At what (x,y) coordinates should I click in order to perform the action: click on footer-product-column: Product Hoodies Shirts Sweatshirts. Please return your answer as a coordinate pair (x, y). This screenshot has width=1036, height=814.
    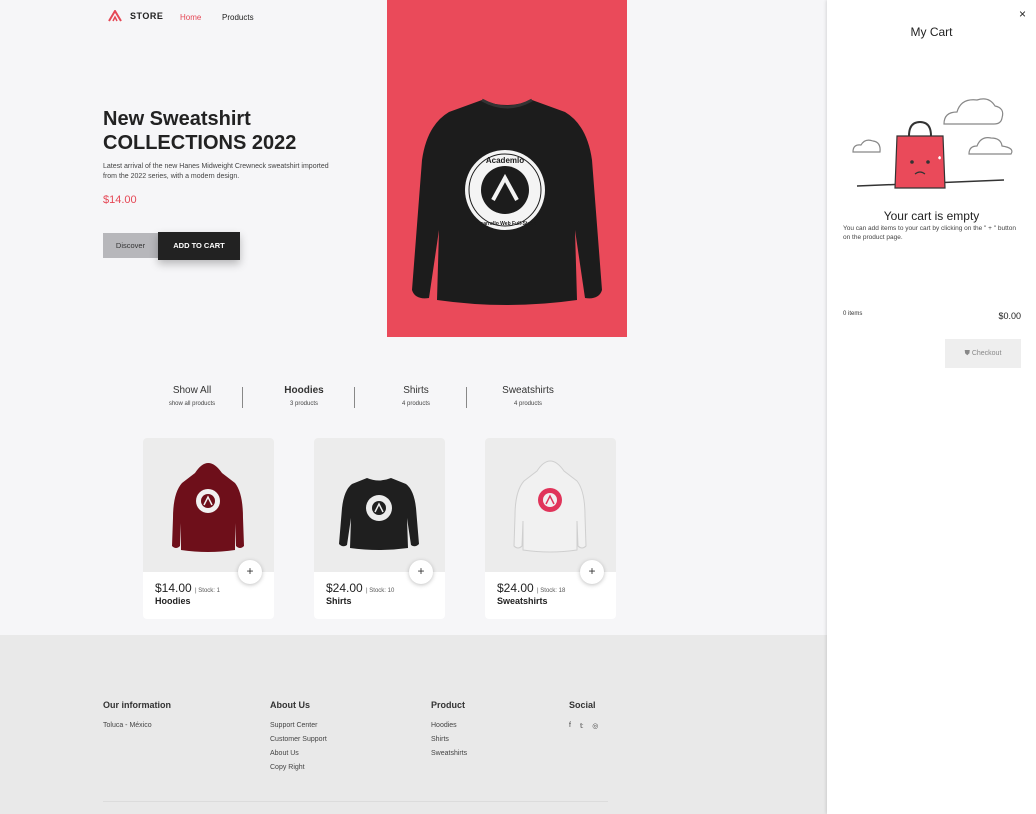
    Looking at the image, I should click on (449, 732).